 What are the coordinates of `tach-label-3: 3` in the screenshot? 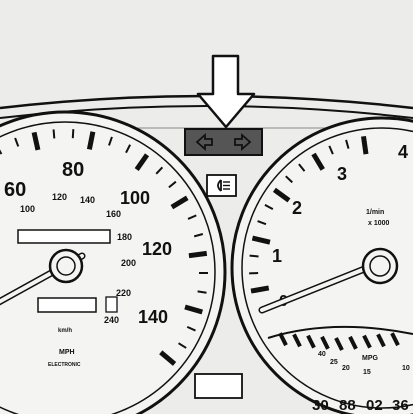 It's located at (342, 174).